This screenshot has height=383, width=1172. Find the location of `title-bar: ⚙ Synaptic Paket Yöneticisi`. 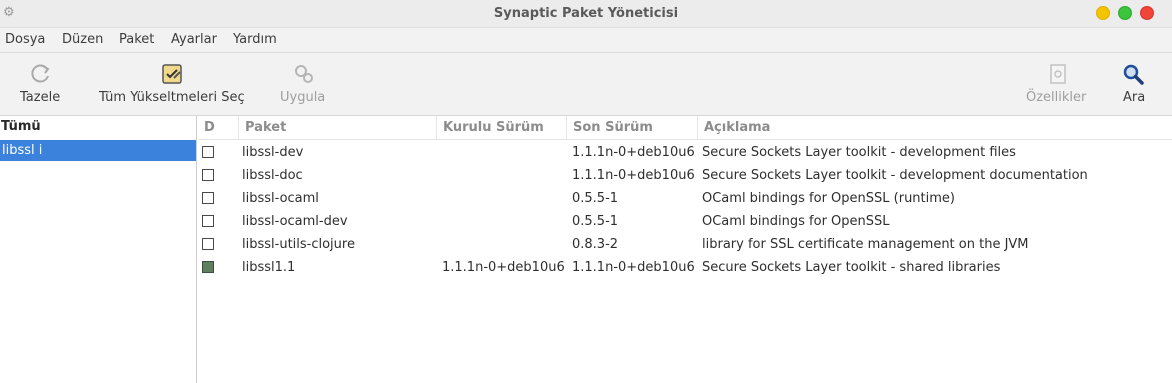

title-bar: ⚙ Synaptic Paket Yöneticisi is located at coordinates (586, 14).